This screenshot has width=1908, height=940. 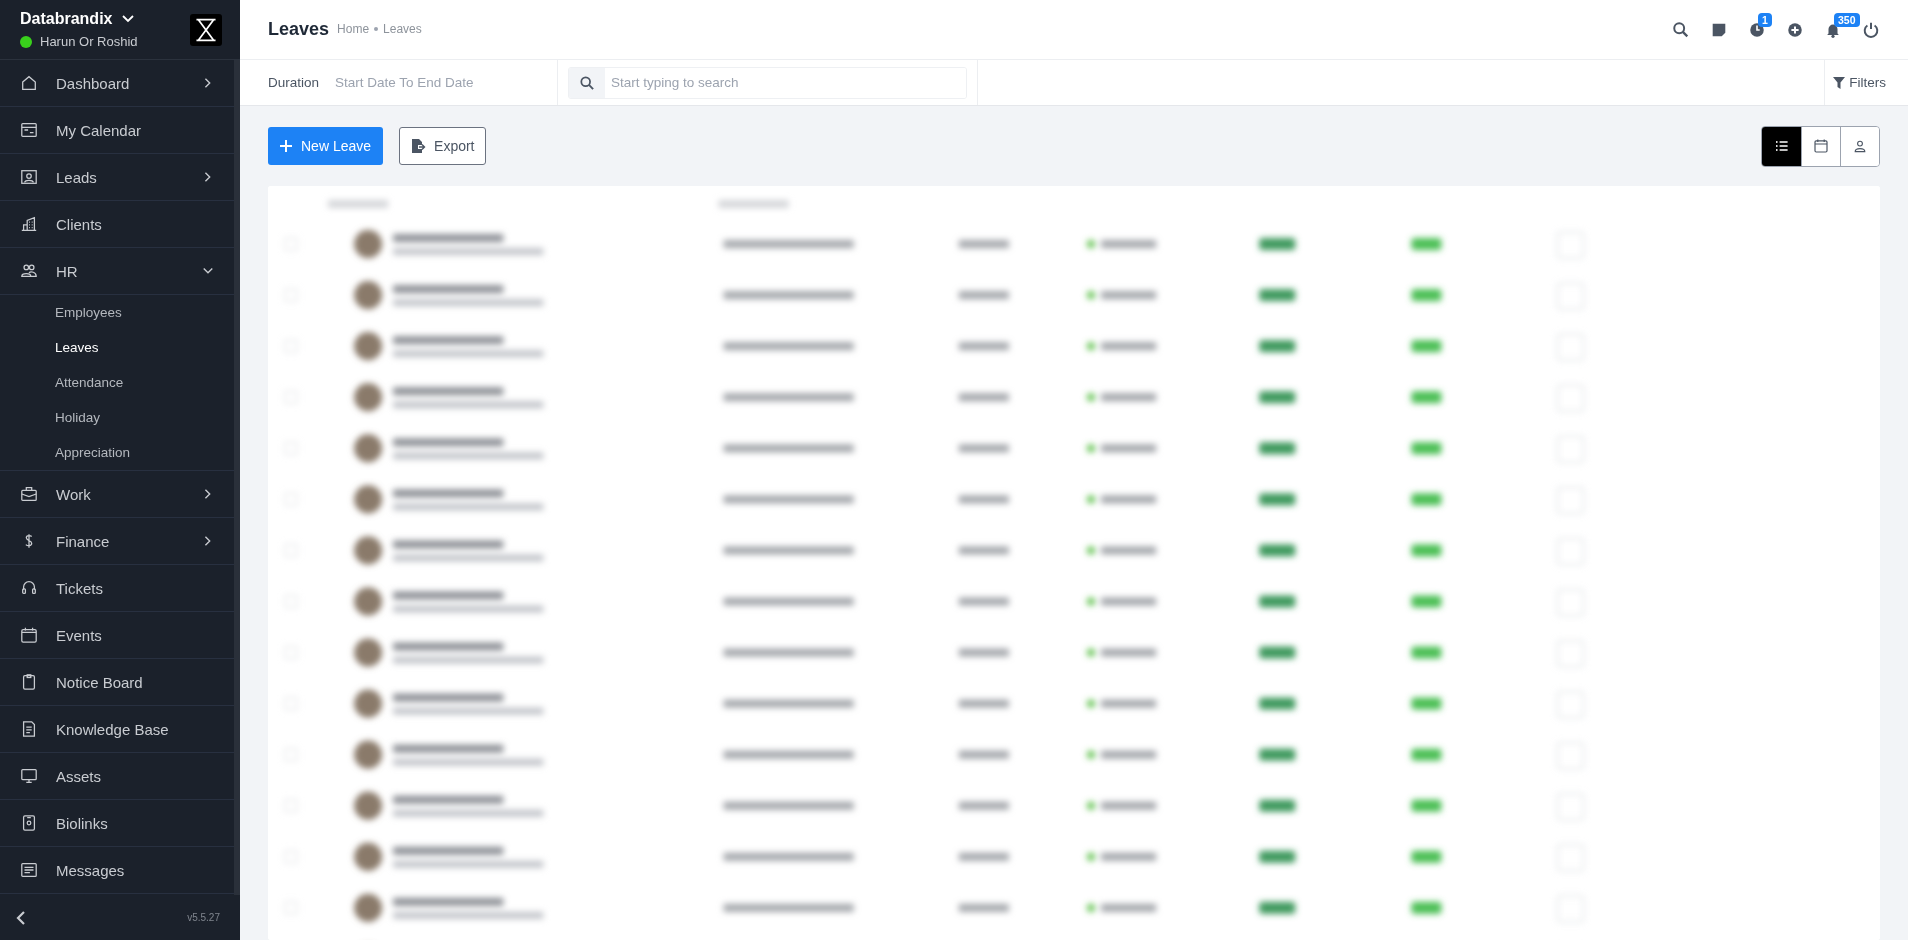 I want to click on submenu-item: Employees, so click(x=117, y=312).